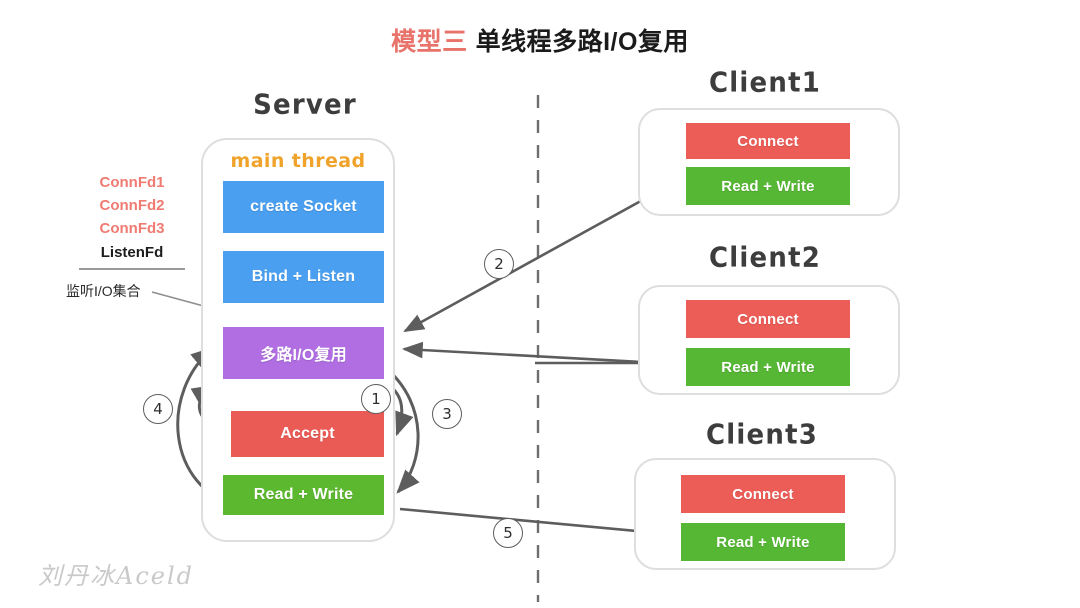 Image resolution: width=1080 pixels, height=608 pixels. Describe the element at coordinates (132, 182) in the screenshot. I see `fd-label-connfd1: ConnFd1` at that location.